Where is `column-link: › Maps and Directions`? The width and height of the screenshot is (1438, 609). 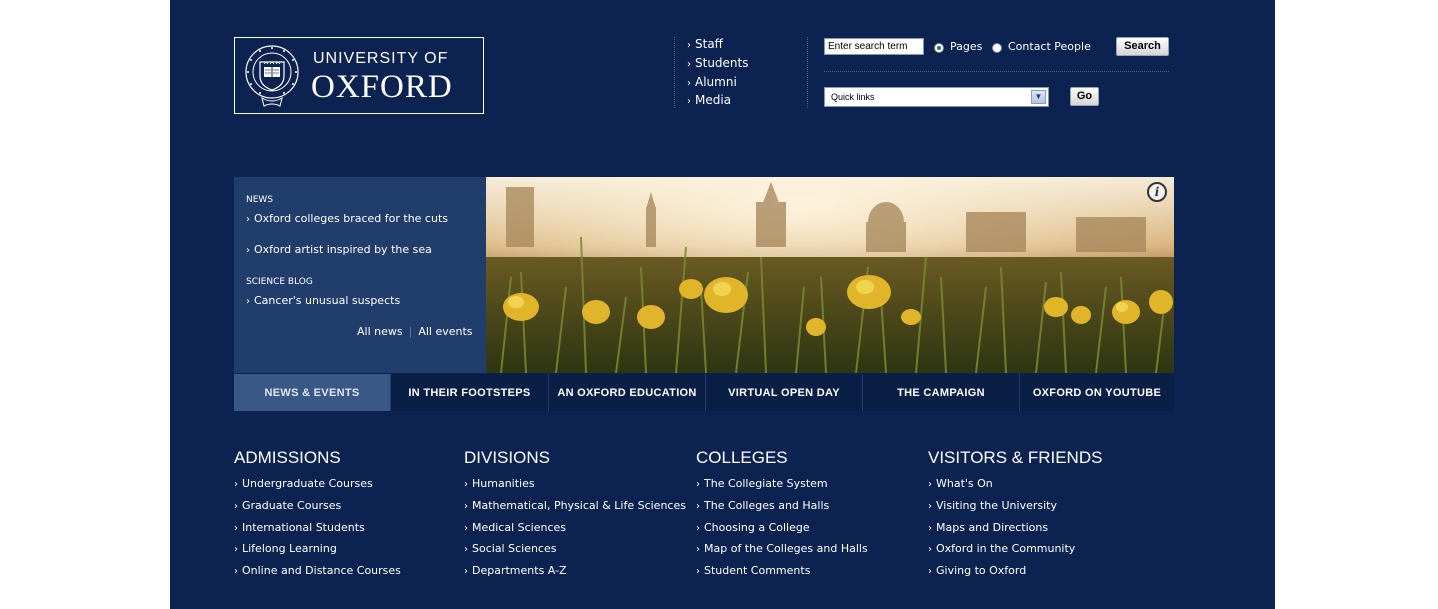
column-link: › Maps and Directions is located at coordinates (1038, 531).